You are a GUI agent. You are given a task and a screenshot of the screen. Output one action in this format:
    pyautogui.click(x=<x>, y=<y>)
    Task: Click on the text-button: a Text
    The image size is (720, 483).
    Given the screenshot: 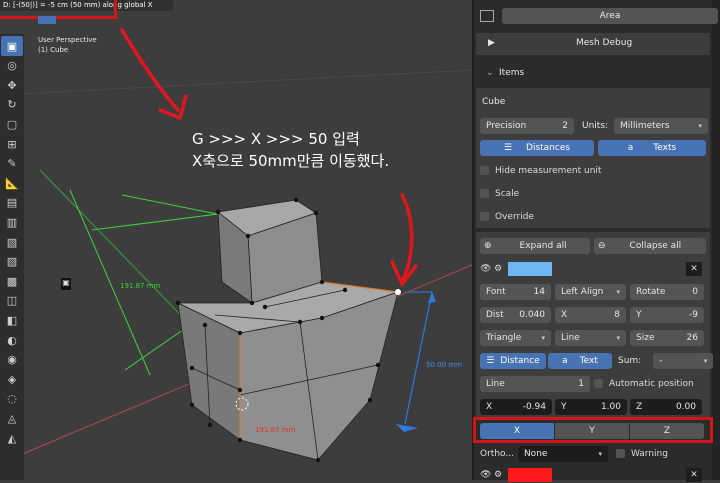 What is the action you would take?
    pyautogui.click(x=580, y=360)
    